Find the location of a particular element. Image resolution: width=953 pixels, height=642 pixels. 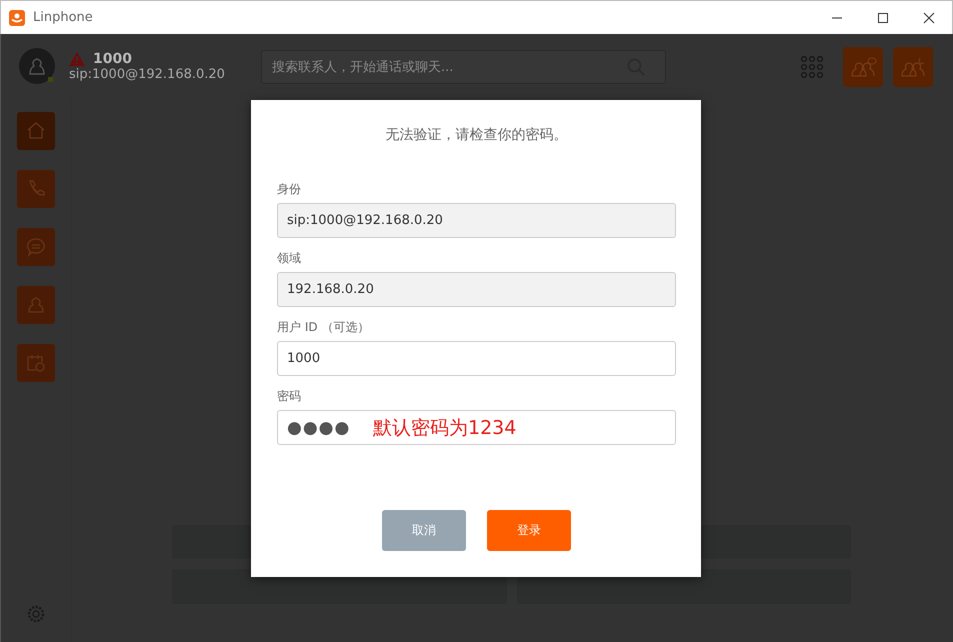

calendar-clock-nav-button is located at coordinates (36, 363).